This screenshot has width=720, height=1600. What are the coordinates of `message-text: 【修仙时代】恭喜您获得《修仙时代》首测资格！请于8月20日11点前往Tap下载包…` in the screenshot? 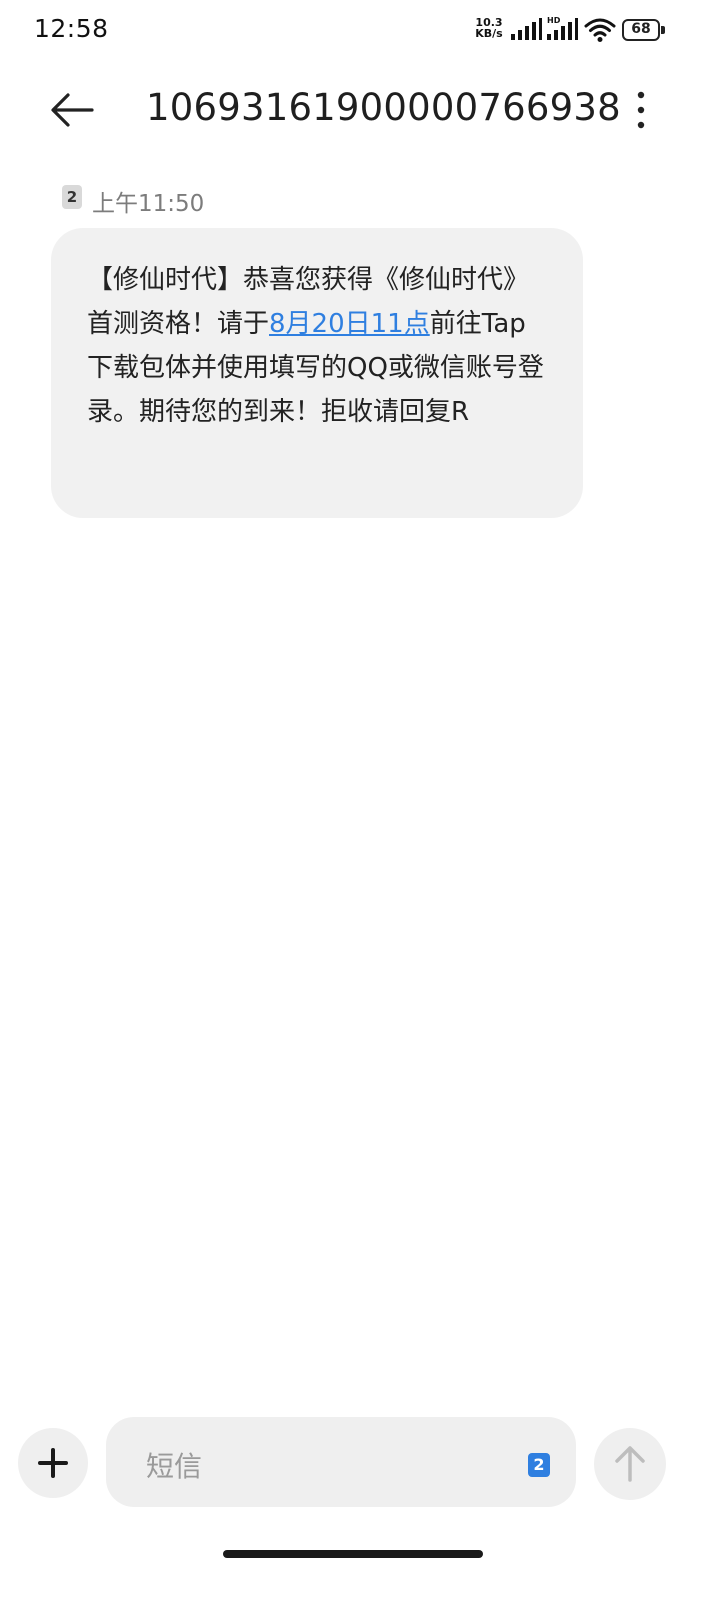 It's located at (318, 346).